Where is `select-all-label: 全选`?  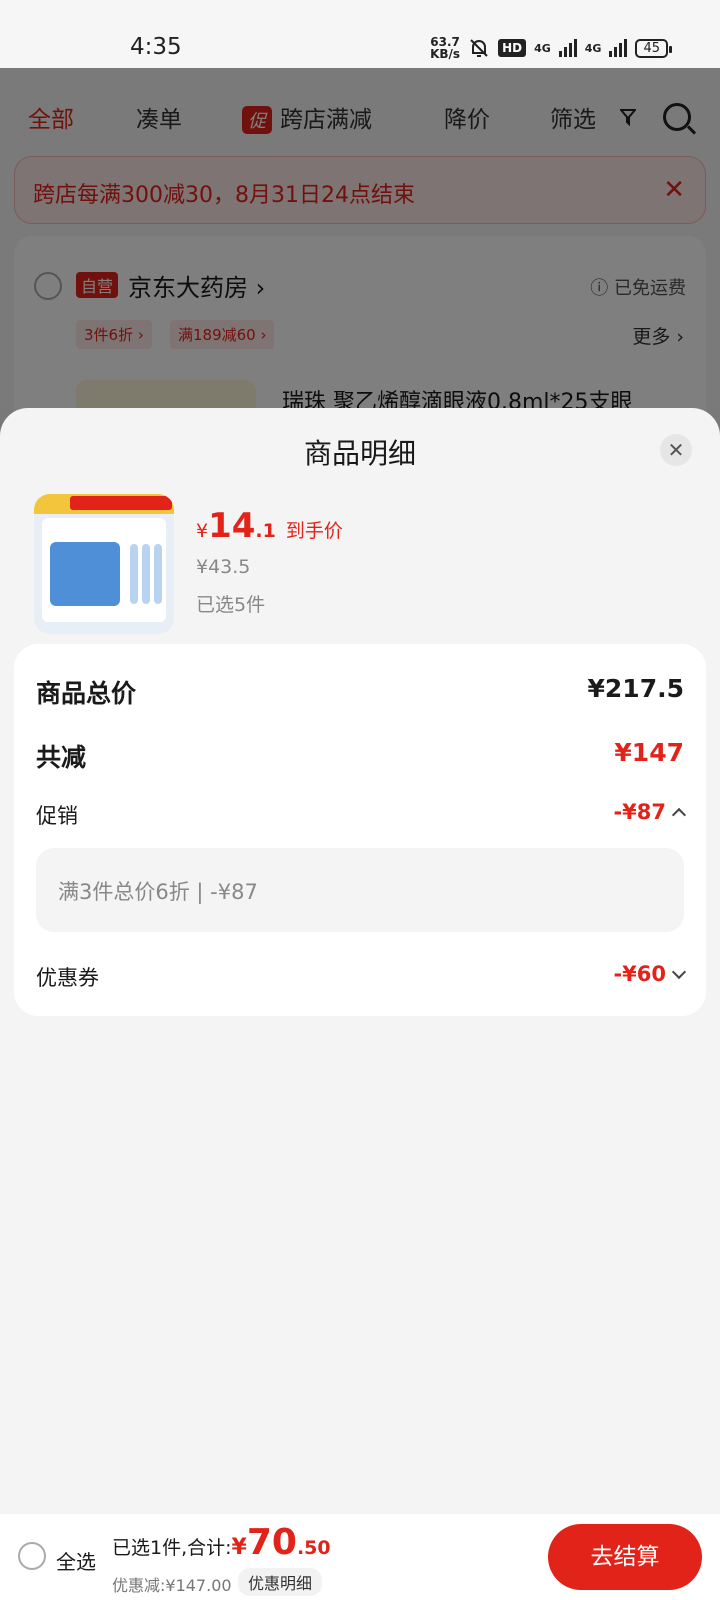
select-all-label: 全选 is located at coordinates (76, 1560).